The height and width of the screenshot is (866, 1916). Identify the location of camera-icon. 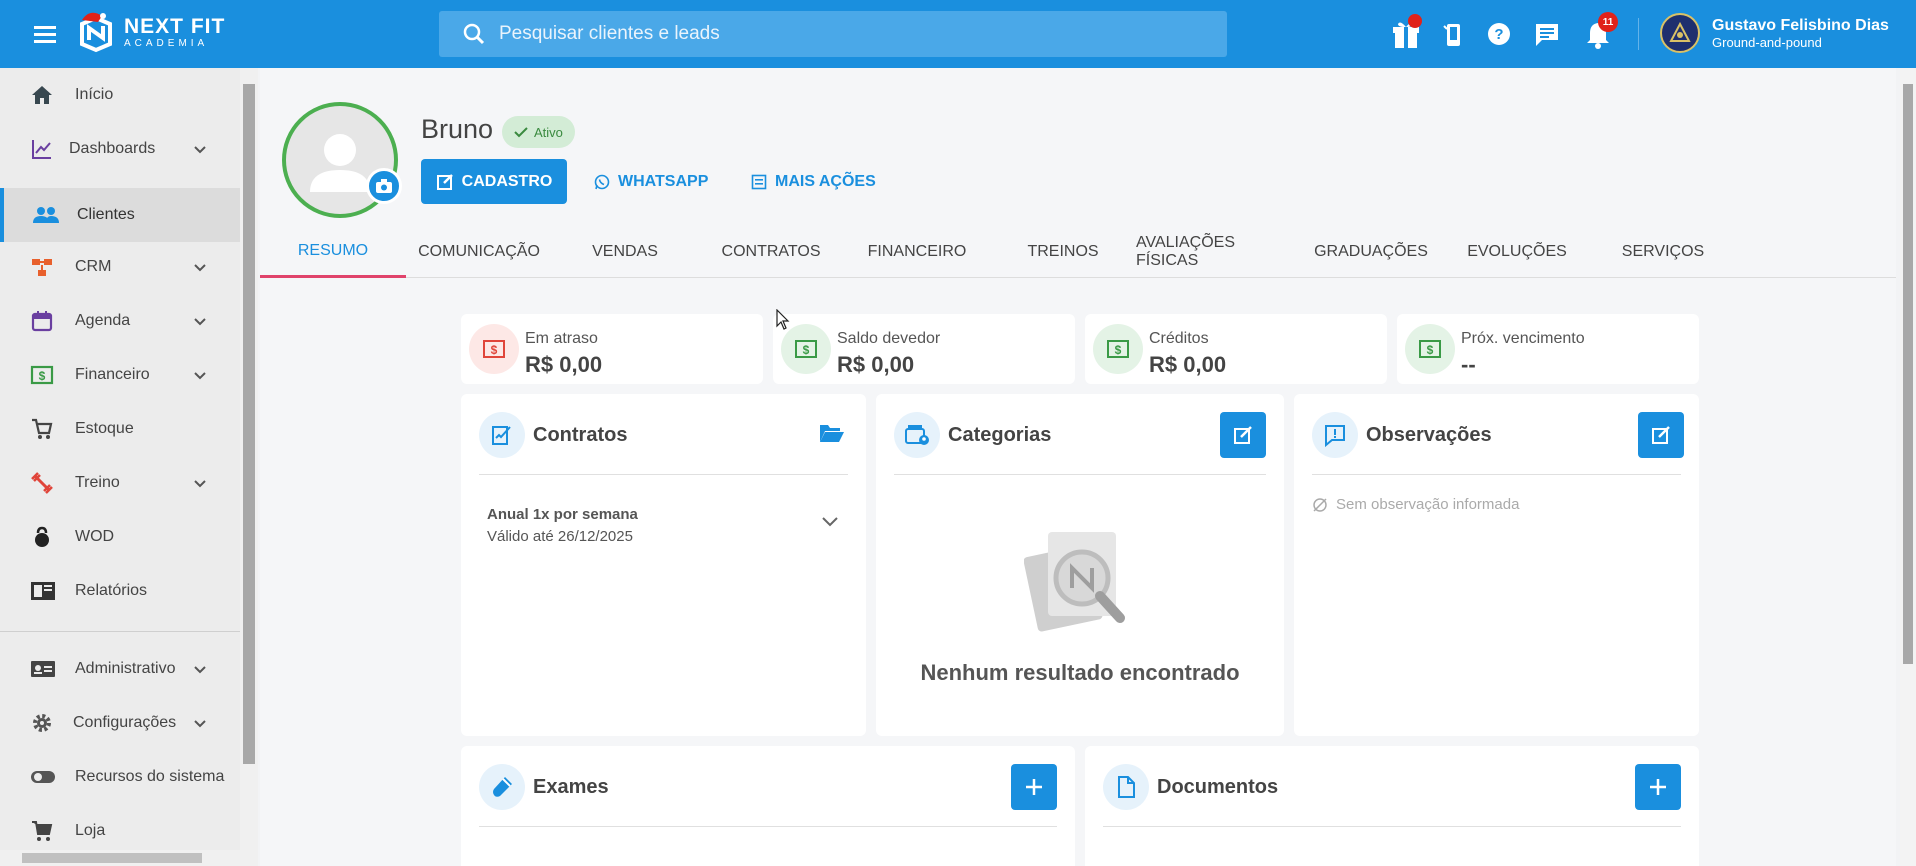
(384, 186).